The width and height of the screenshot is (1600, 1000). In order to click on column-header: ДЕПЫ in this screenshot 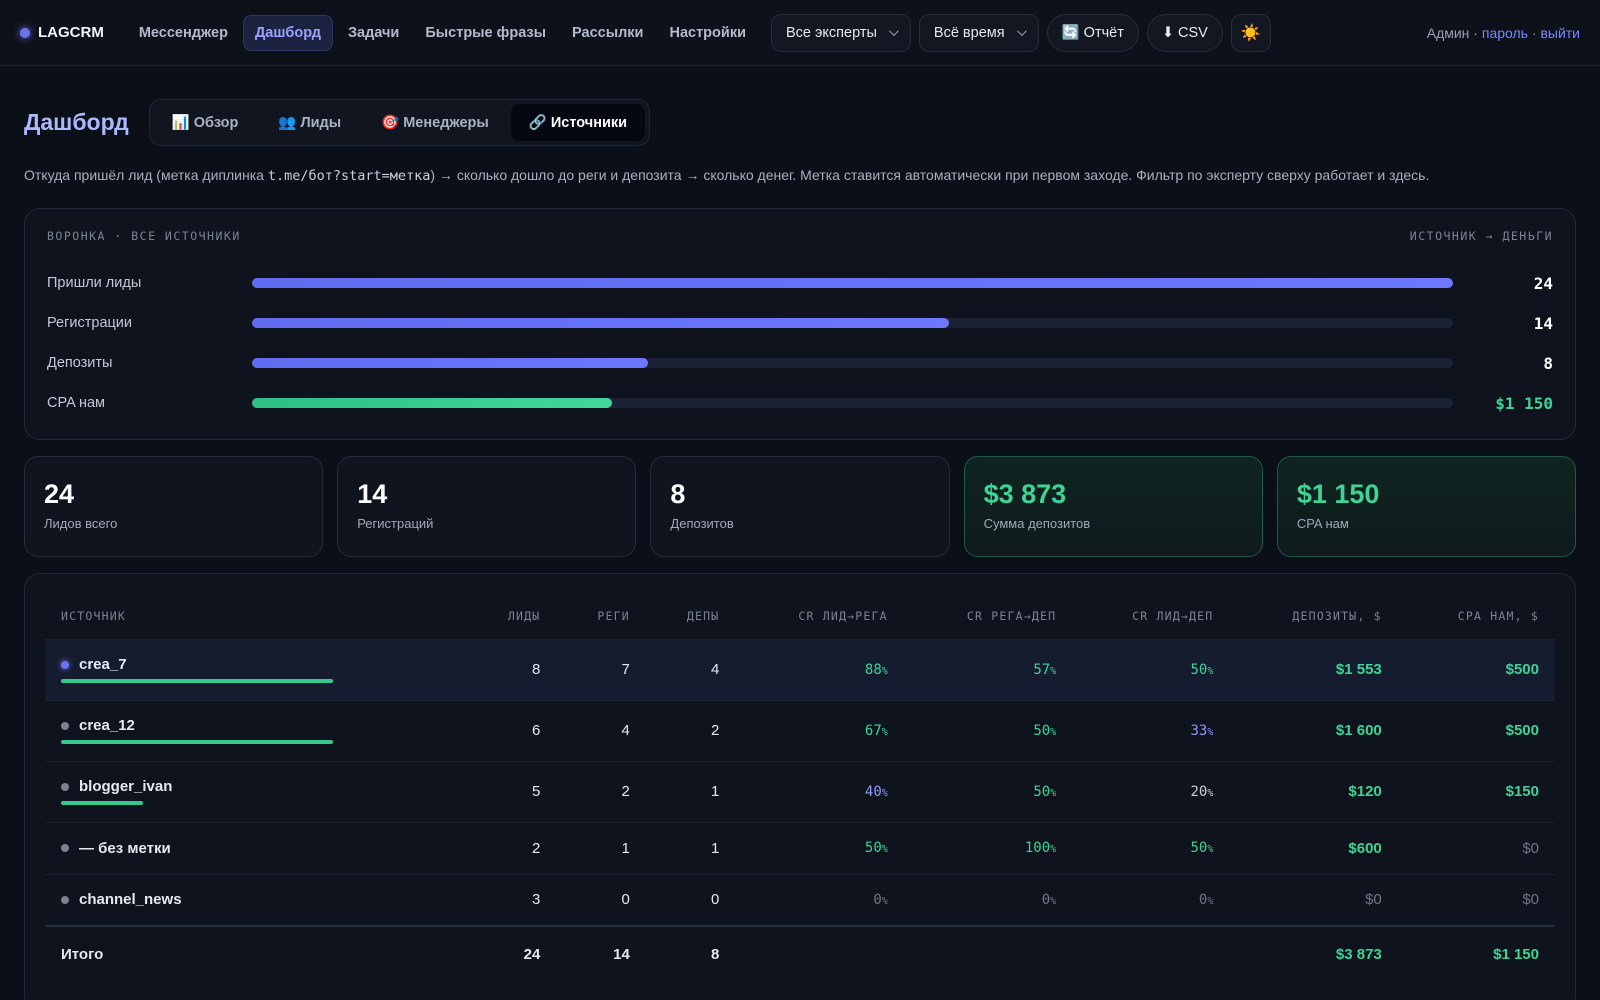, I will do `click(691, 616)`.